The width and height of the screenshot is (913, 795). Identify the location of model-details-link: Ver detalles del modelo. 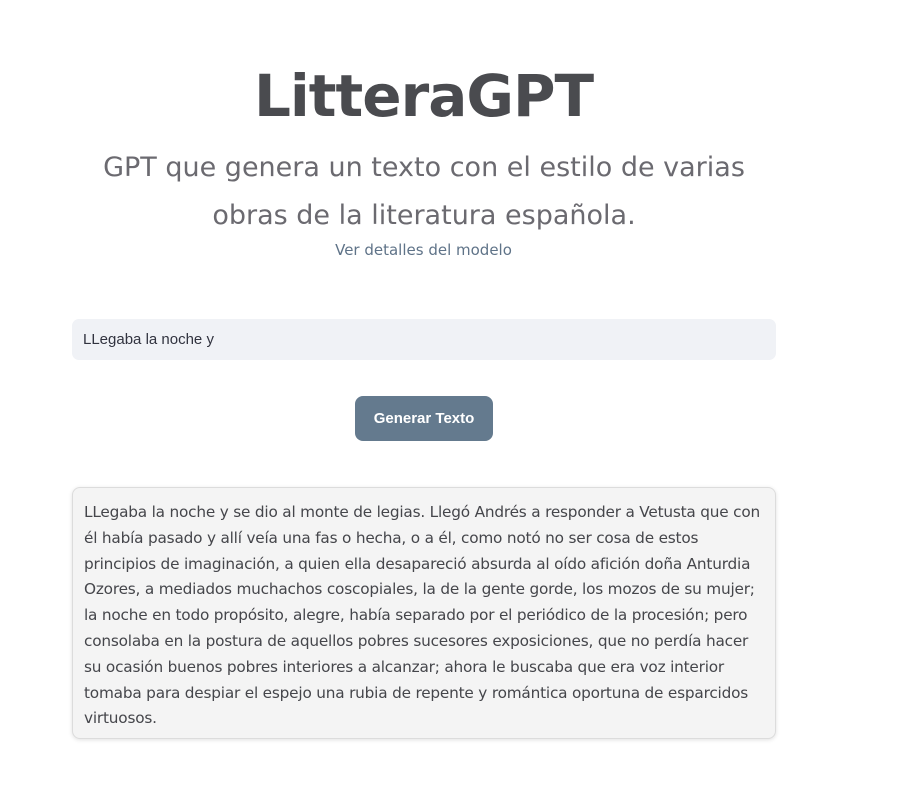
(423, 250).